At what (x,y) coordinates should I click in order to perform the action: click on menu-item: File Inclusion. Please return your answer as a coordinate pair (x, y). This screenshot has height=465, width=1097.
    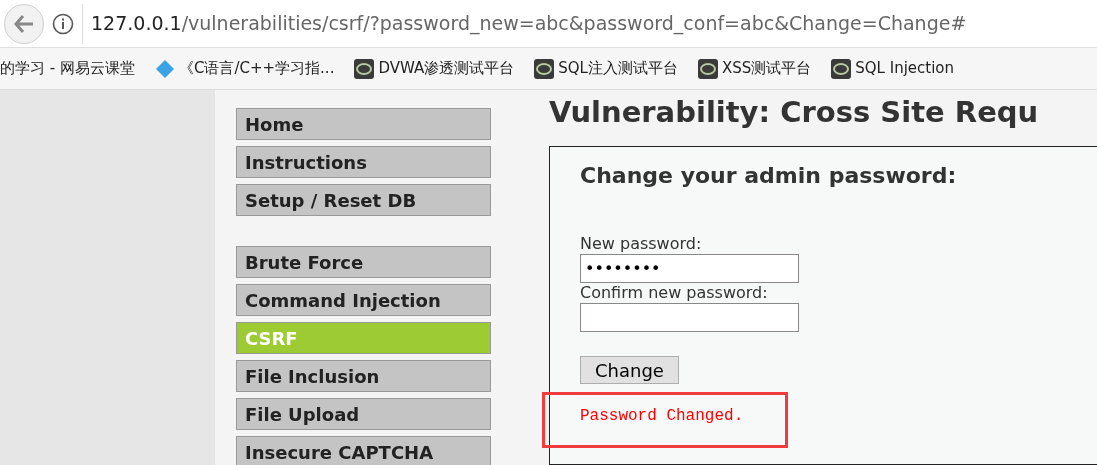
    Looking at the image, I should click on (363, 376).